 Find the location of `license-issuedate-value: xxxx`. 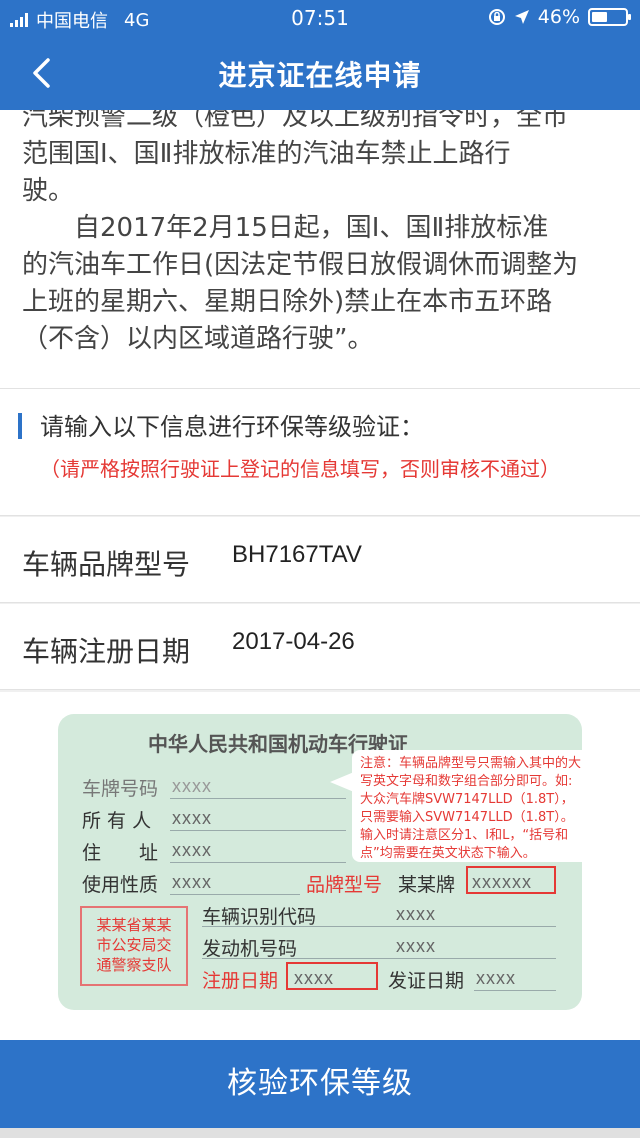

license-issuedate-value: xxxx is located at coordinates (496, 978).